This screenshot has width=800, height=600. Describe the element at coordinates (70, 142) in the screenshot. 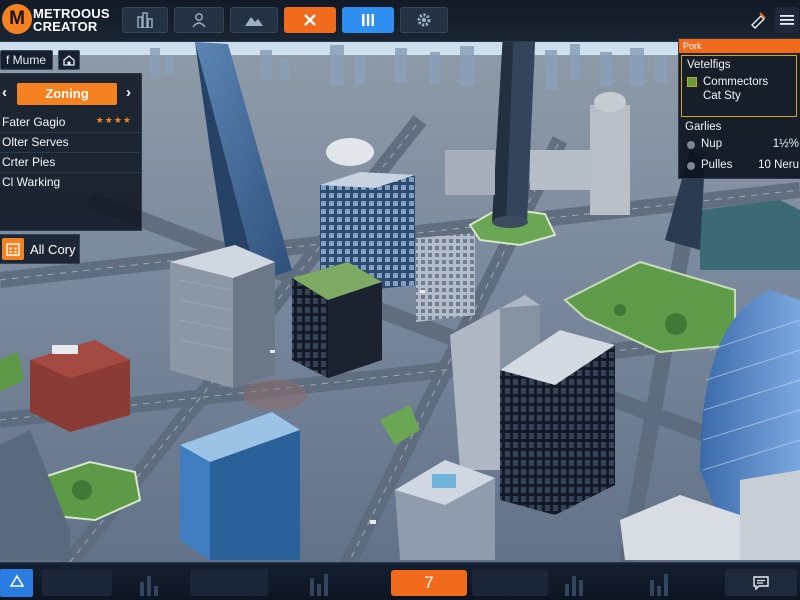

I see `zoning-item: Olter Serves` at that location.